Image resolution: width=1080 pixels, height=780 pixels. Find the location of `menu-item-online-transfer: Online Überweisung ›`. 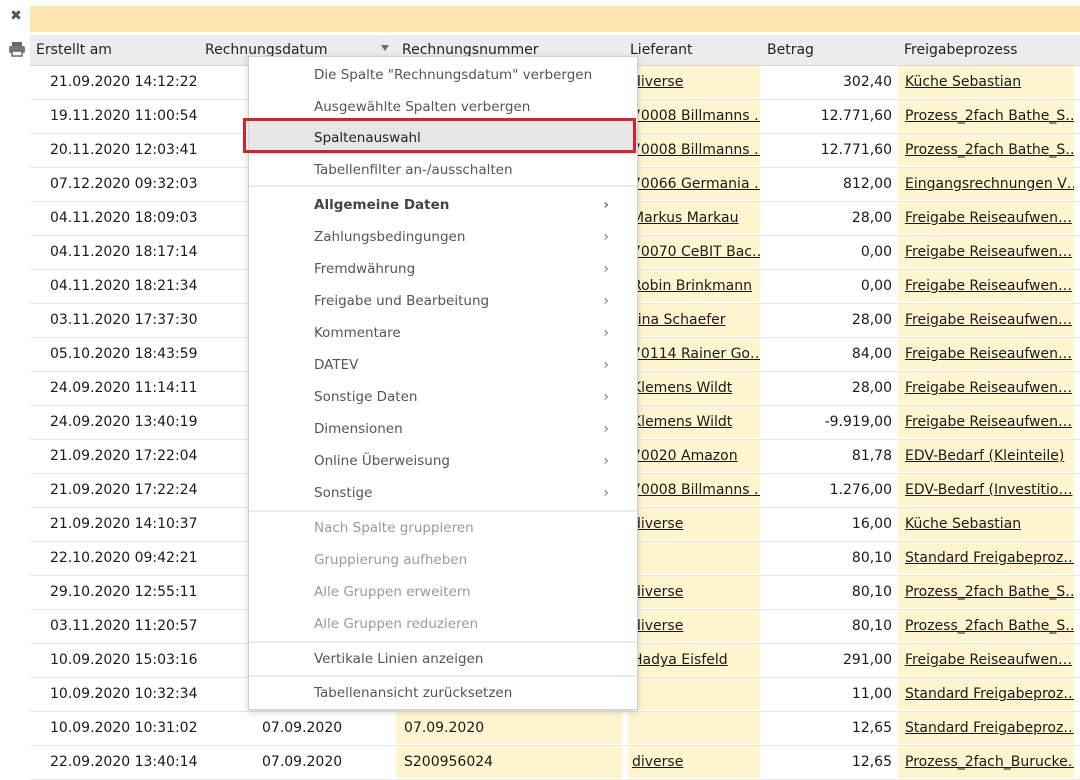

menu-item-online-transfer: Online Überweisung › is located at coordinates (443, 461).